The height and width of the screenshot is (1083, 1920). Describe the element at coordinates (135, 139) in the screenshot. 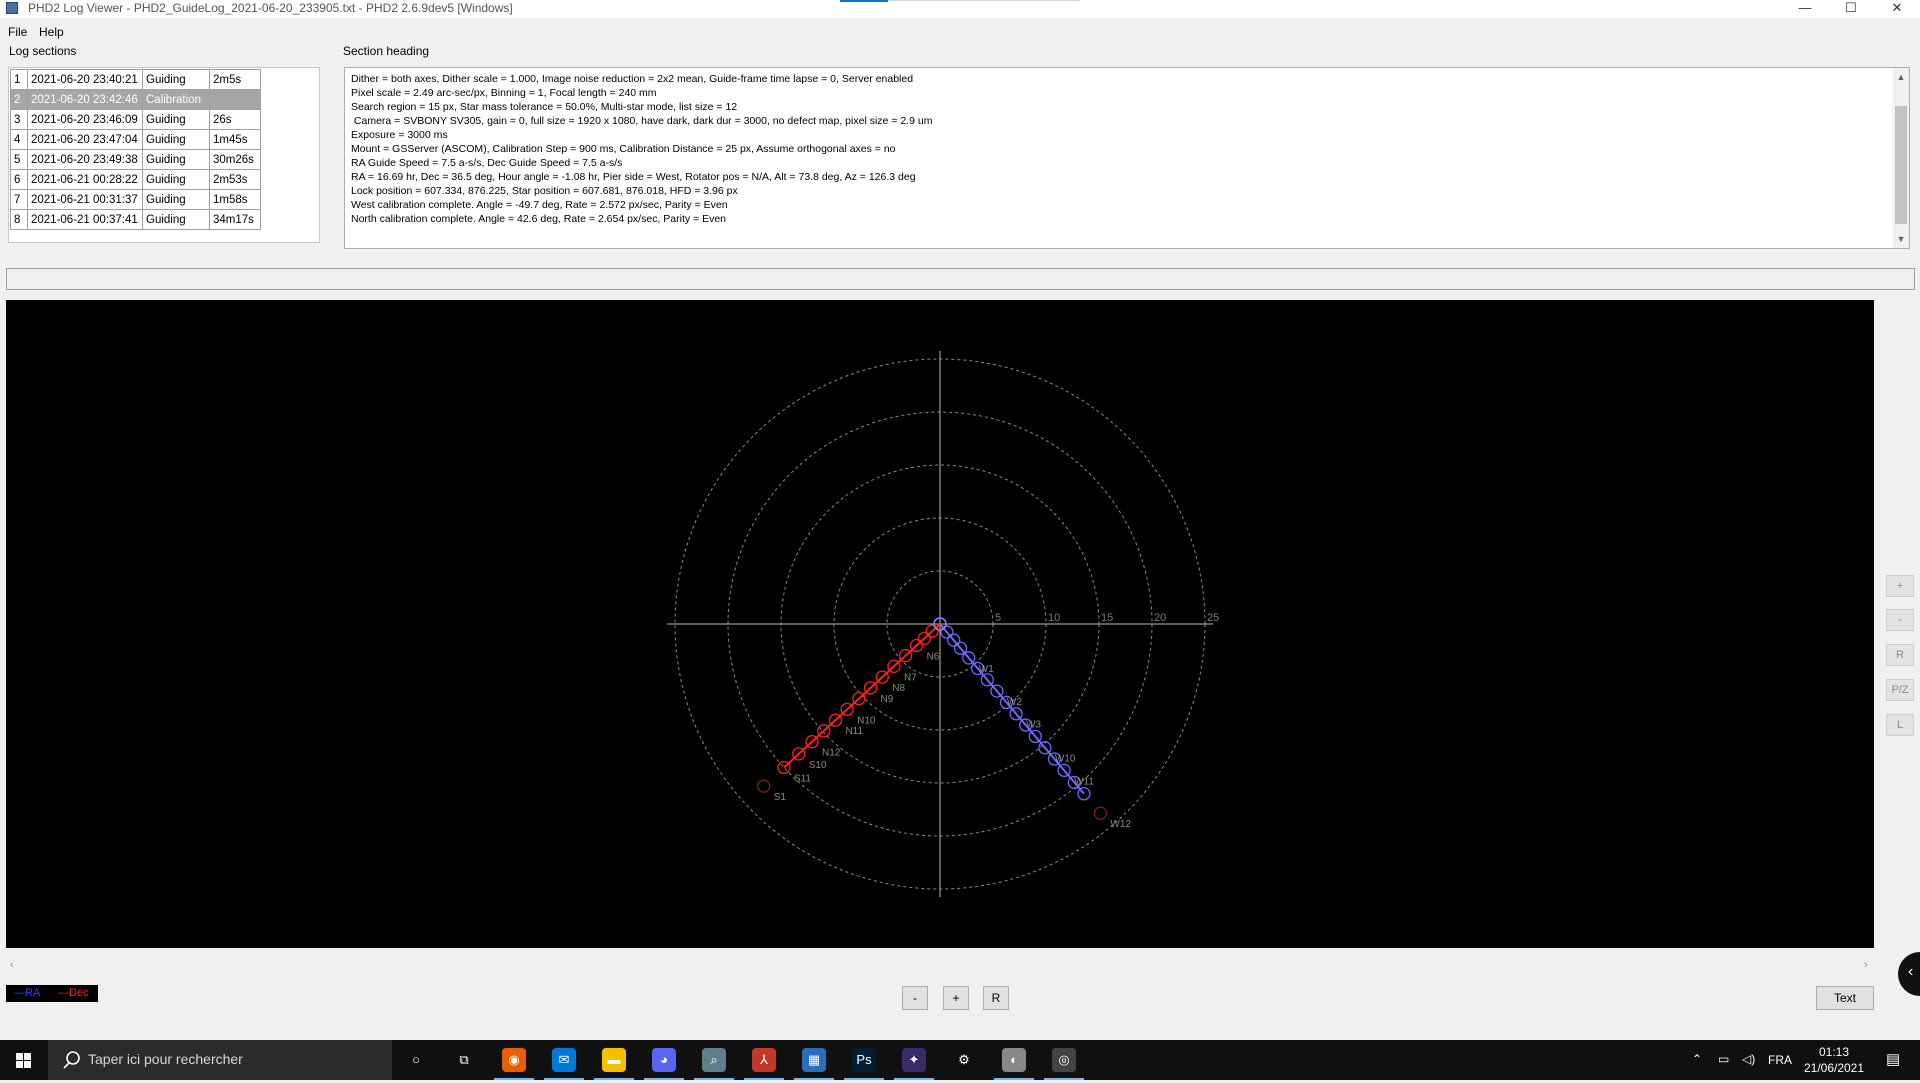

I see `log-section-row: 4 2021-06-20 23:47:04 Guiding 1m45s` at that location.